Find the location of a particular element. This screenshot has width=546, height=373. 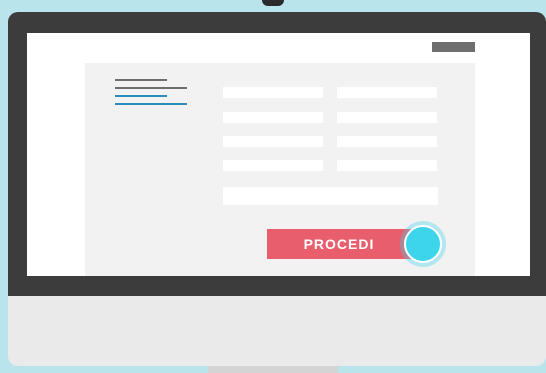

sidebar-item-active is located at coordinates (151, 104).